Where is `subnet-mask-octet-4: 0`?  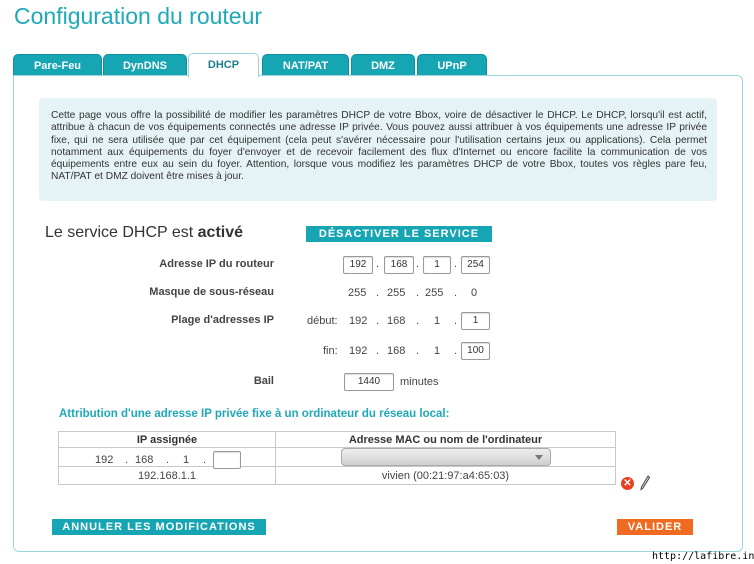 subnet-mask-octet-4: 0 is located at coordinates (474, 293).